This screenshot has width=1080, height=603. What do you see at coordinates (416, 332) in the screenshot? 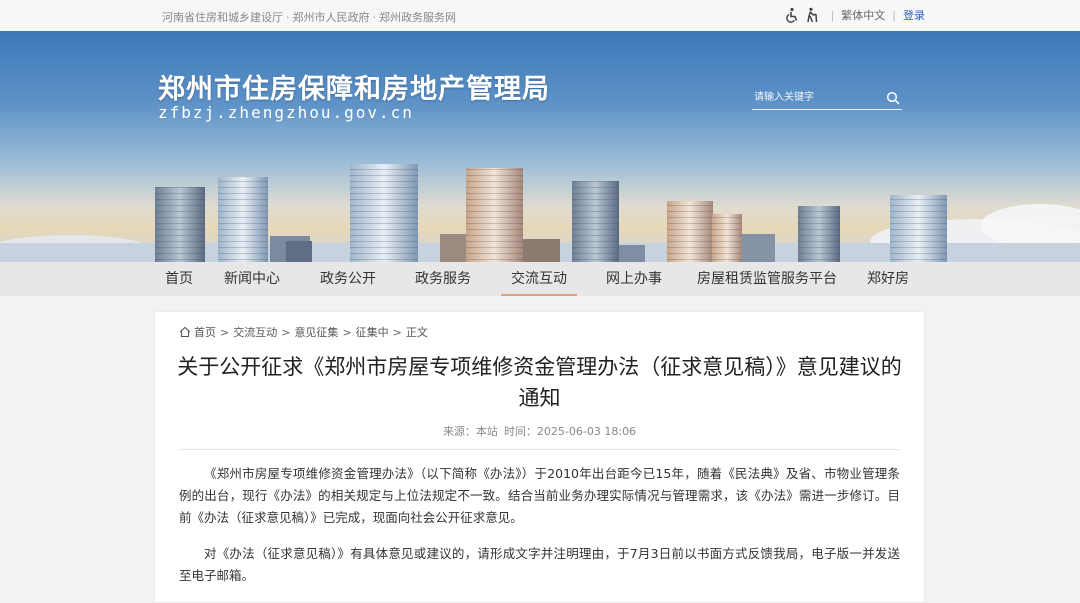
I see `breadcrumb-body: 正文` at bounding box center [416, 332].